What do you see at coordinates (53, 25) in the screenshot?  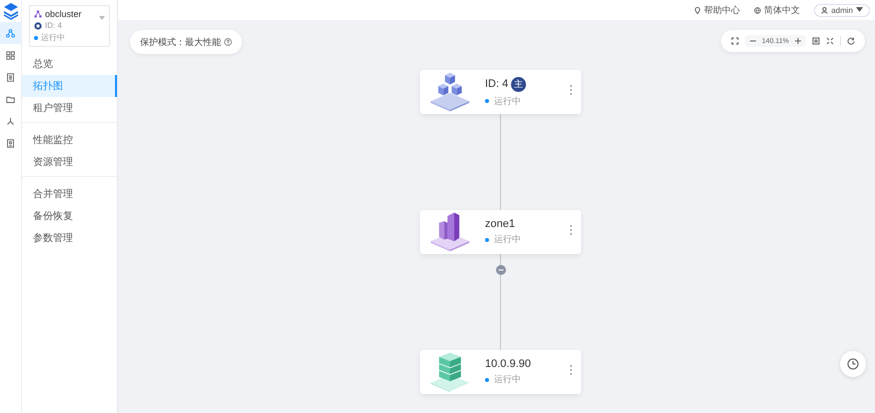 I see `cluster-id: ID: 4` at bounding box center [53, 25].